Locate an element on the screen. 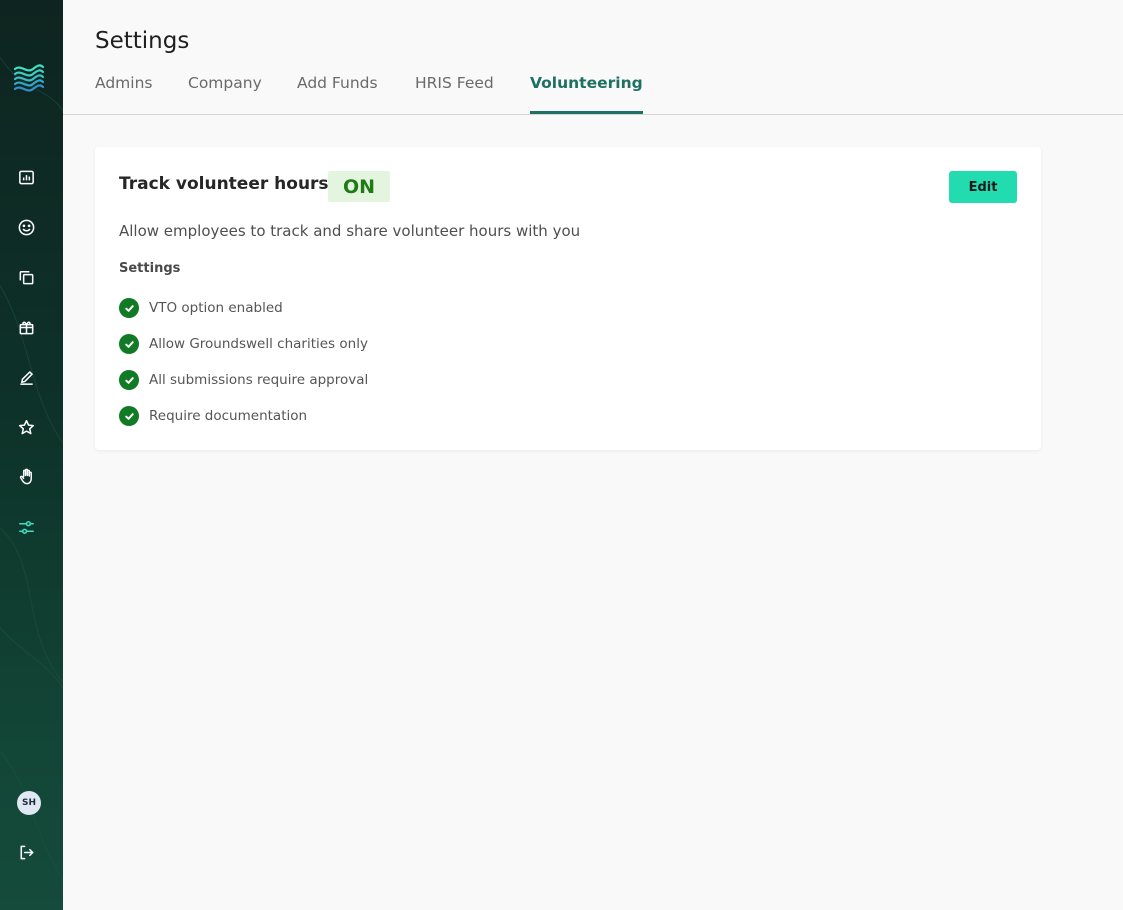 The image size is (1123, 910). setting-label: All submissions require approval is located at coordinates (259, 380).